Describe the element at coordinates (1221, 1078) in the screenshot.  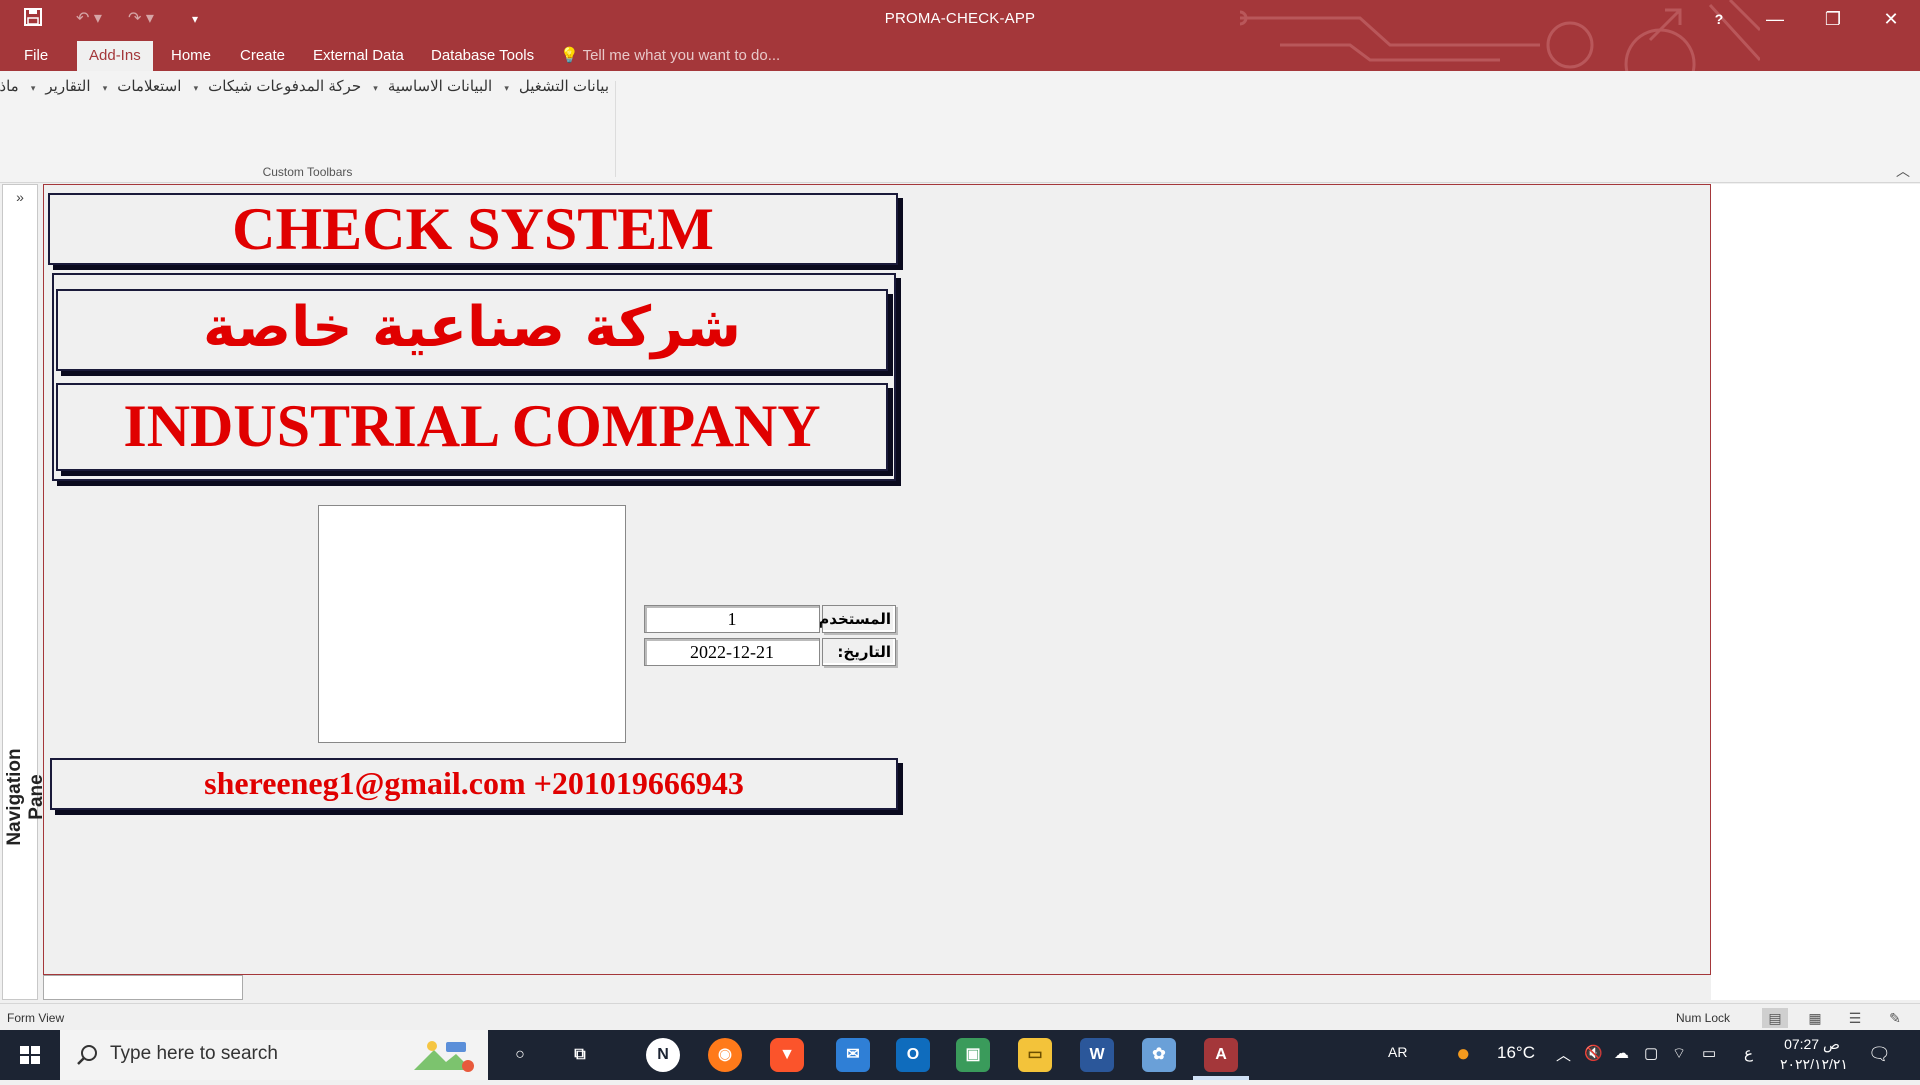
I see `access-active-indicator` at that location.